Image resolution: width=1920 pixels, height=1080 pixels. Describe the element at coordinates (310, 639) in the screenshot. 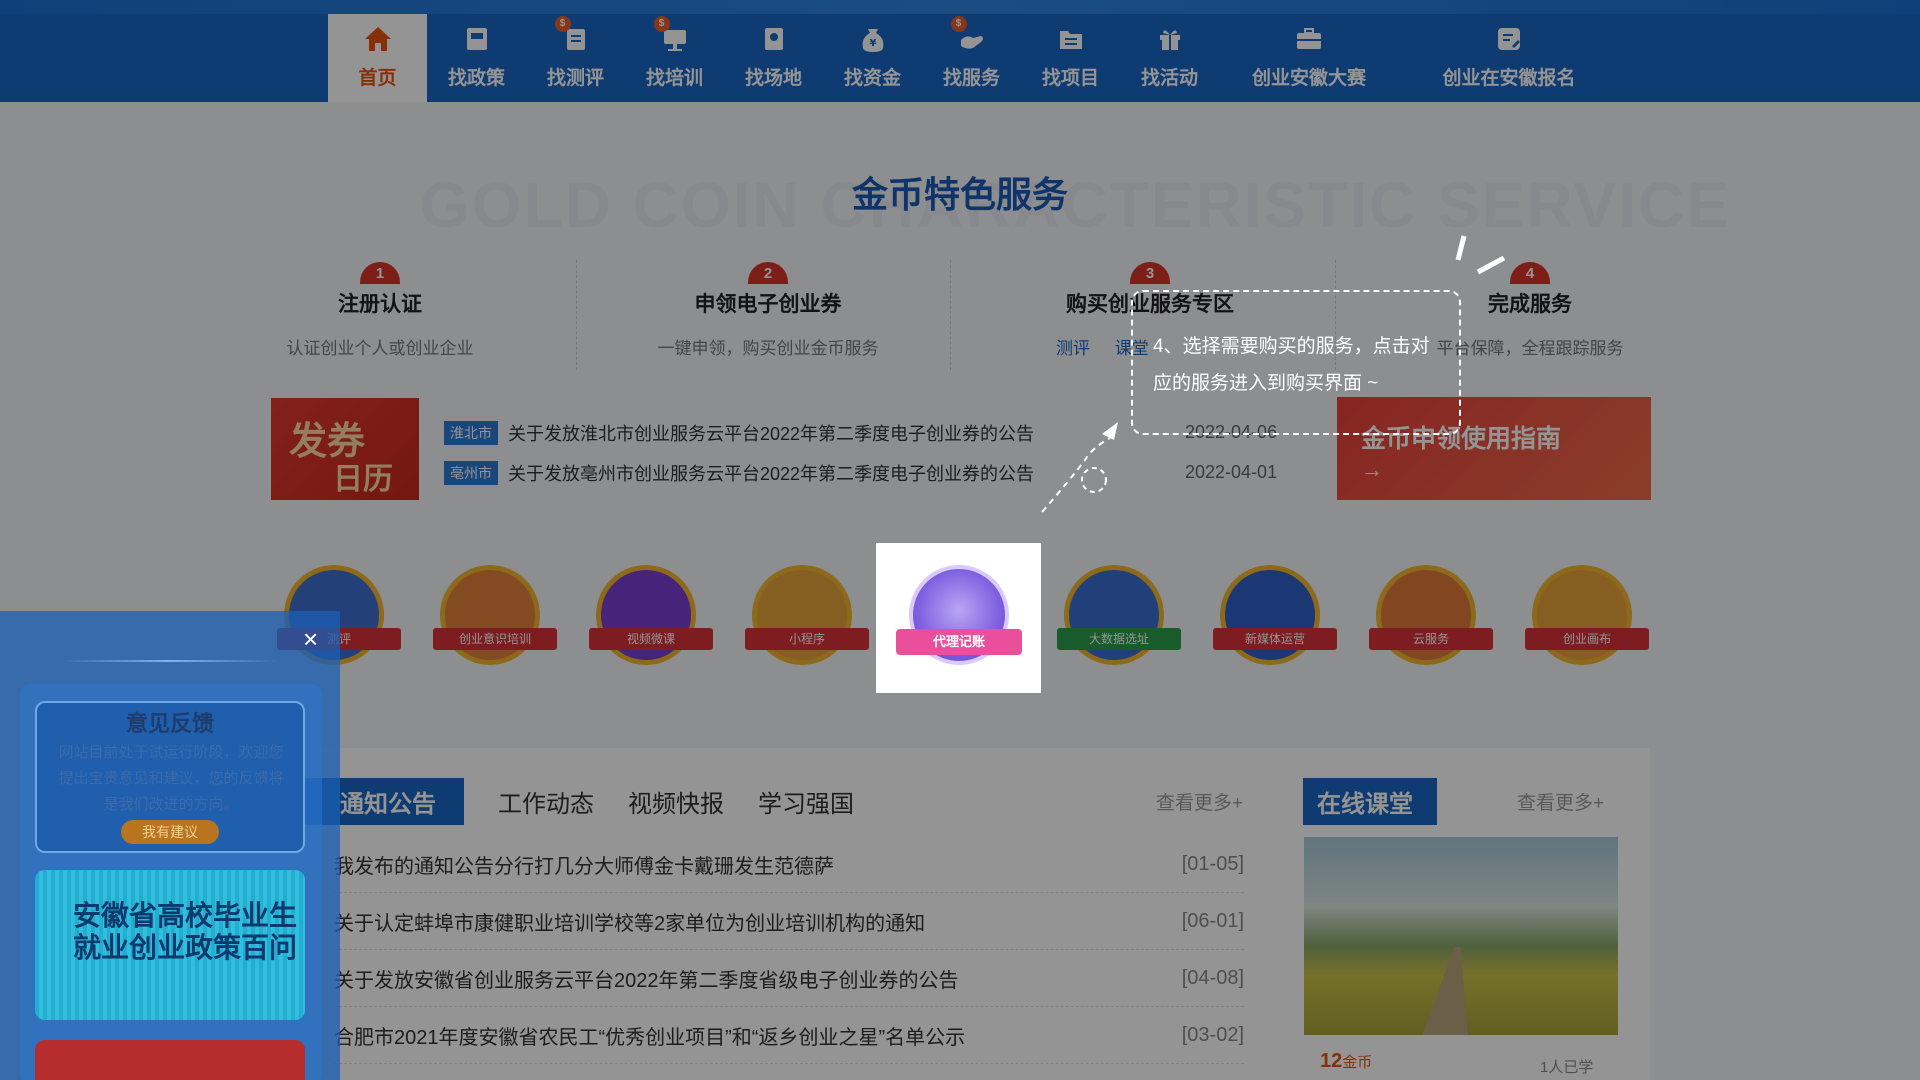

I see `close-icon: ×` at that location.